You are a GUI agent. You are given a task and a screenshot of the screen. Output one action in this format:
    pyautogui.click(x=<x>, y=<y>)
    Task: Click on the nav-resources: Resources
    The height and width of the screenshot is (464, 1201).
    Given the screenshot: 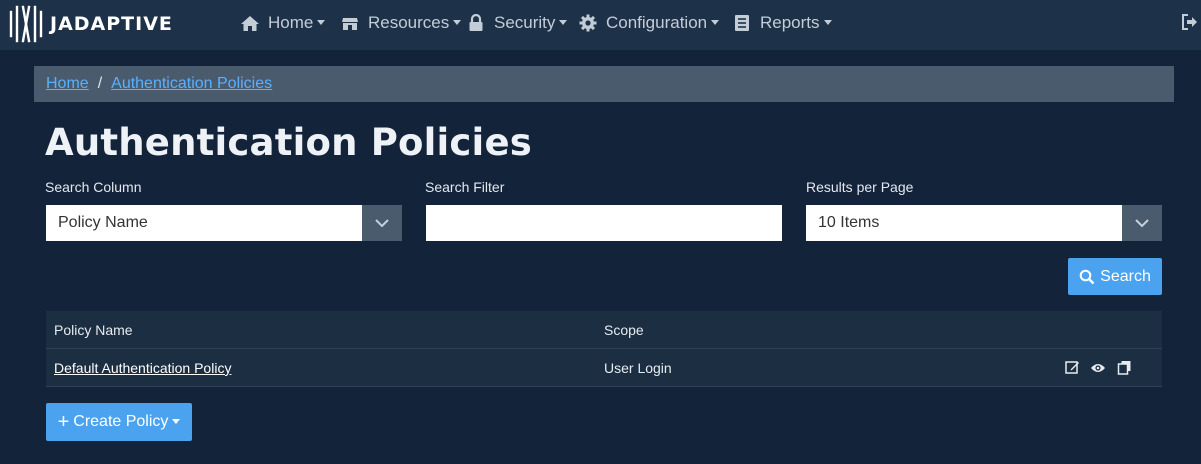 What is the action you would take?
    pyautogui.click(x=401, y=23)
    